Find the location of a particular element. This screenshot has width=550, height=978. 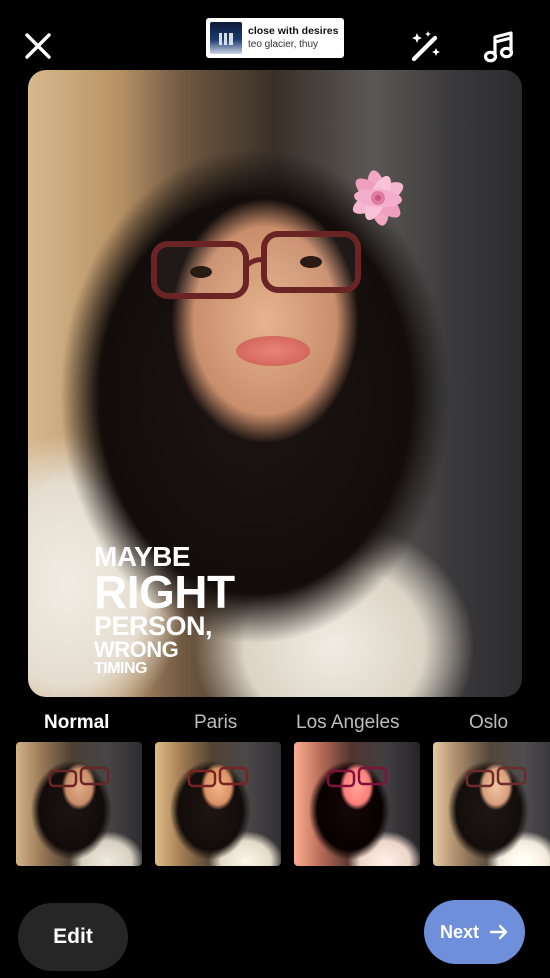

filter-tabs: Normal Paris Los Angeles Oslo is located at coordinates (275, 723).